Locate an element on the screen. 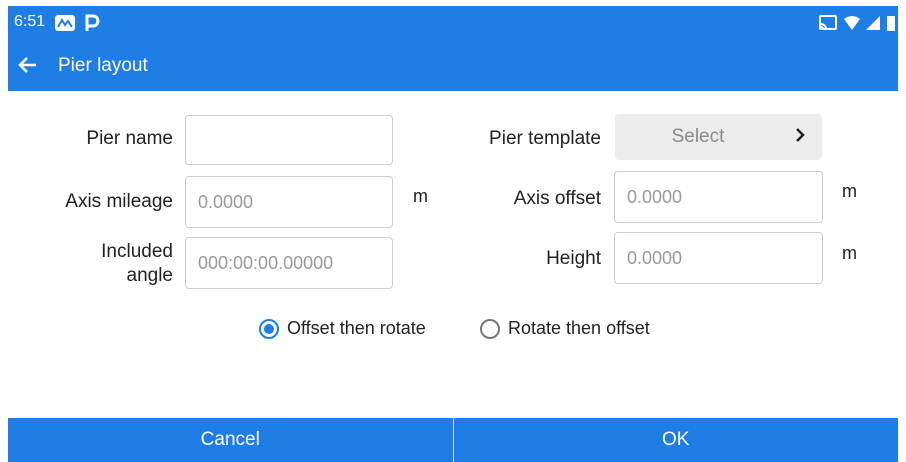 Image resolution: width=906 pixels, height=462 pixels. chevron-right-icon is located at coordinates (800, 135).